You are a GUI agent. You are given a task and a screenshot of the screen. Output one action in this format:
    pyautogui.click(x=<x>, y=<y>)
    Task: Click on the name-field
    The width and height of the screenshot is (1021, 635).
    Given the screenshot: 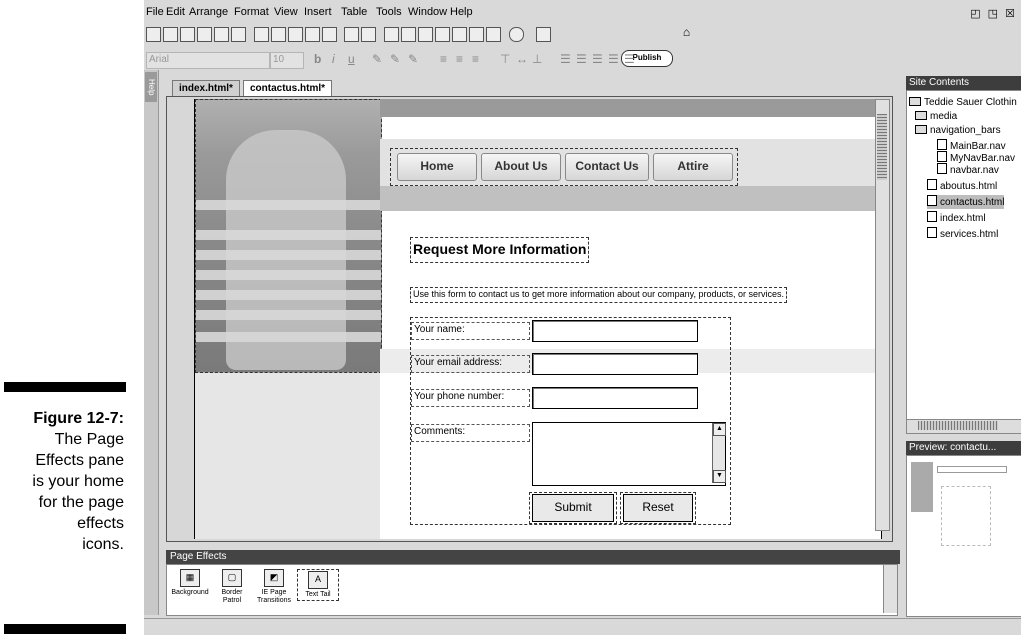 What is the action you would take?
    pyautogui.click(x=615, y=331)
    